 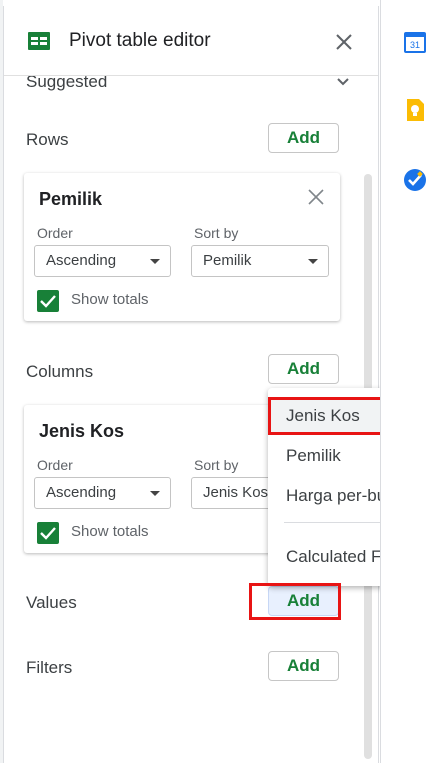 I want to click on columns-label: Columns, so click(x=60, y=371).